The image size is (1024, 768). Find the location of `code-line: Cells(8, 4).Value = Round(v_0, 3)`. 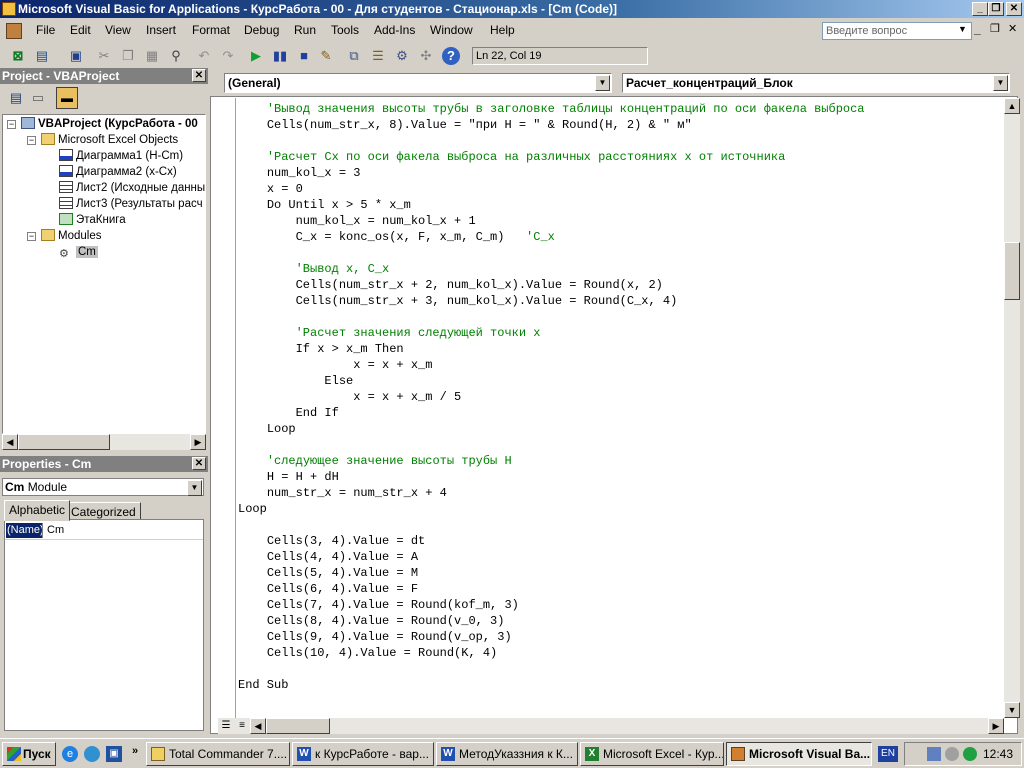

code-line: Cells(8, 4).Value = Round(v_0, 3) is located at coordinates (620, 621).